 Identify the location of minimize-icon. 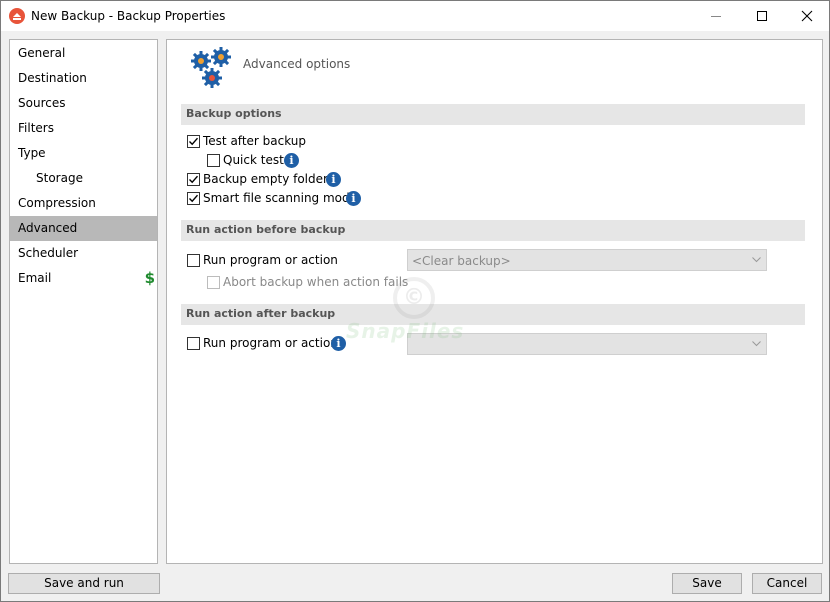
(716, 16).